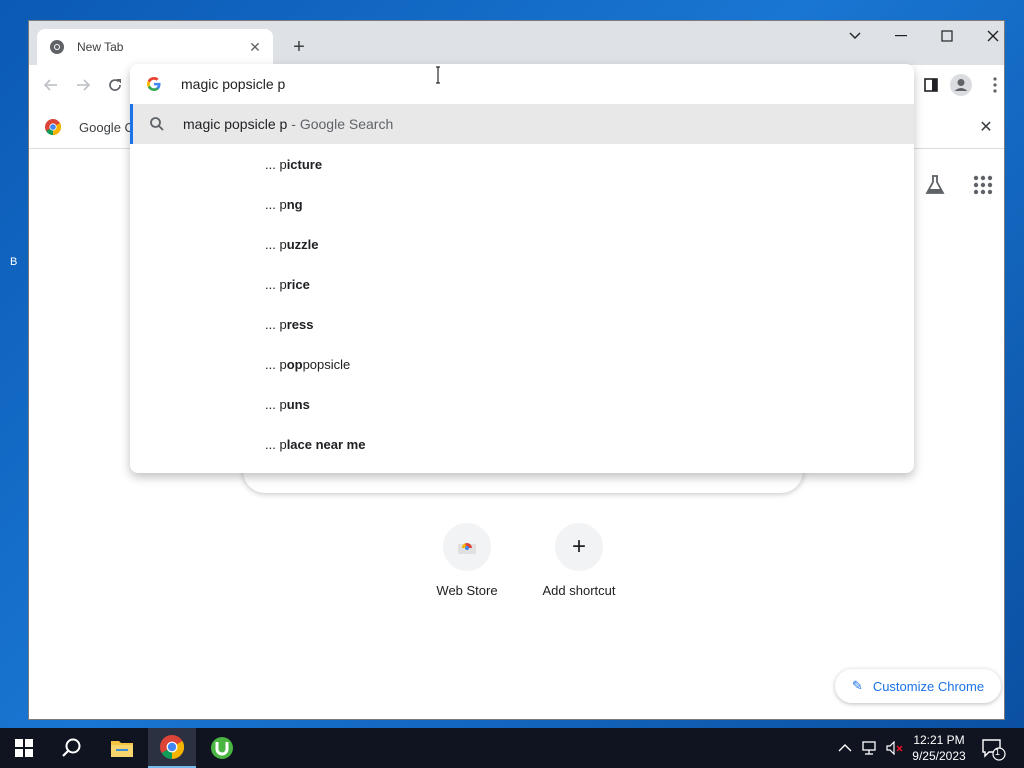  Describe the element at coordinates (579, 590) in the screenshot. I see `shortcut-label: Add shortcut` at that location.